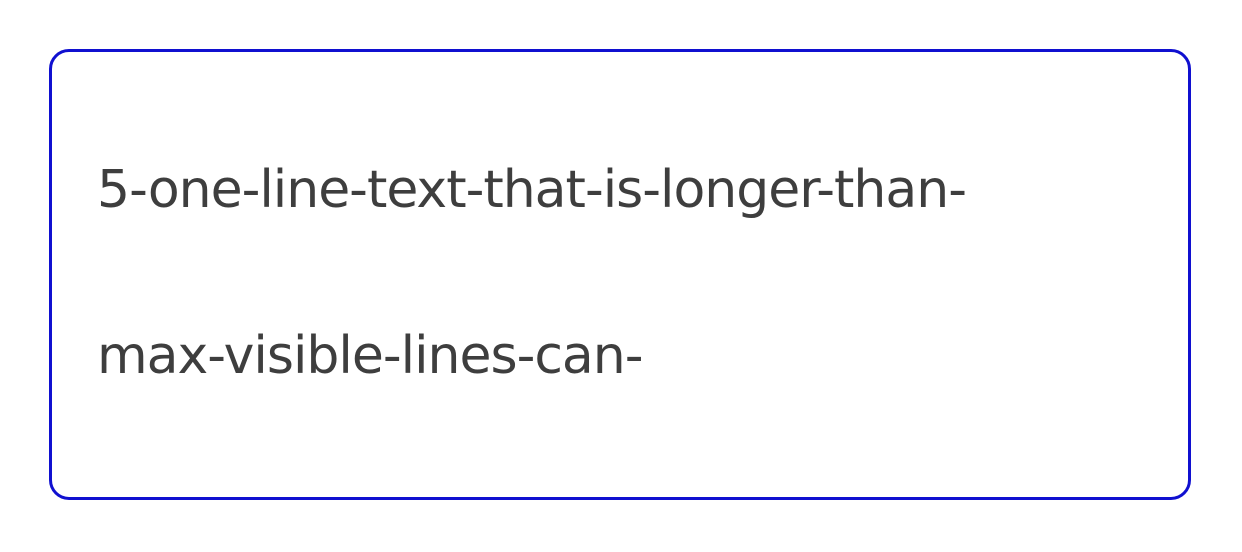  I want to click on text-line-1: 5-one-line-text-that-is-longer-than-, so click(532, 190).